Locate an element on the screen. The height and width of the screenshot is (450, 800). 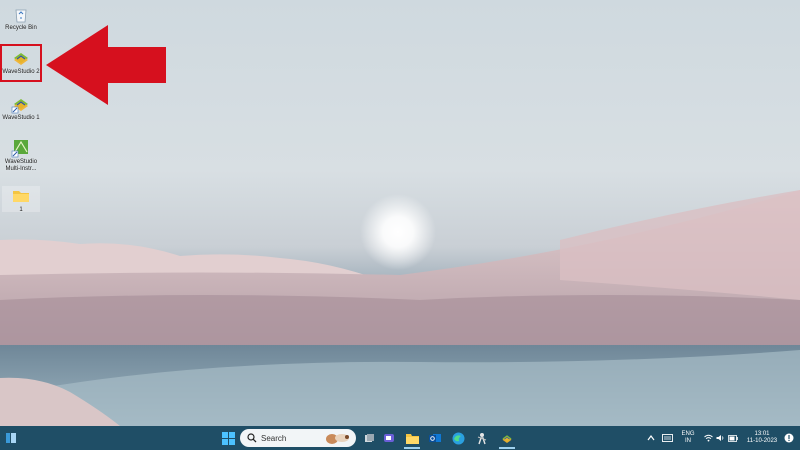
desktop-icon-label: 1 is located at coordinates (21, 210).